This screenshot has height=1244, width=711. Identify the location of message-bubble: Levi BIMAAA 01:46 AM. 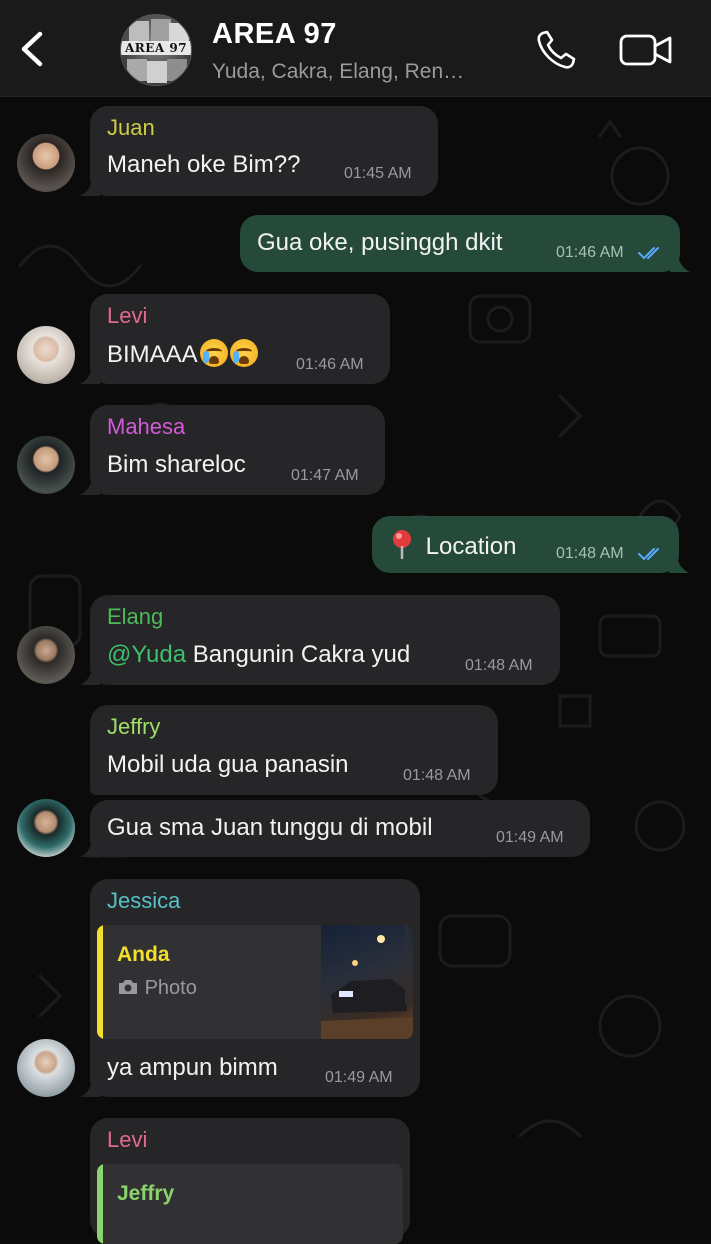
(235, 339).